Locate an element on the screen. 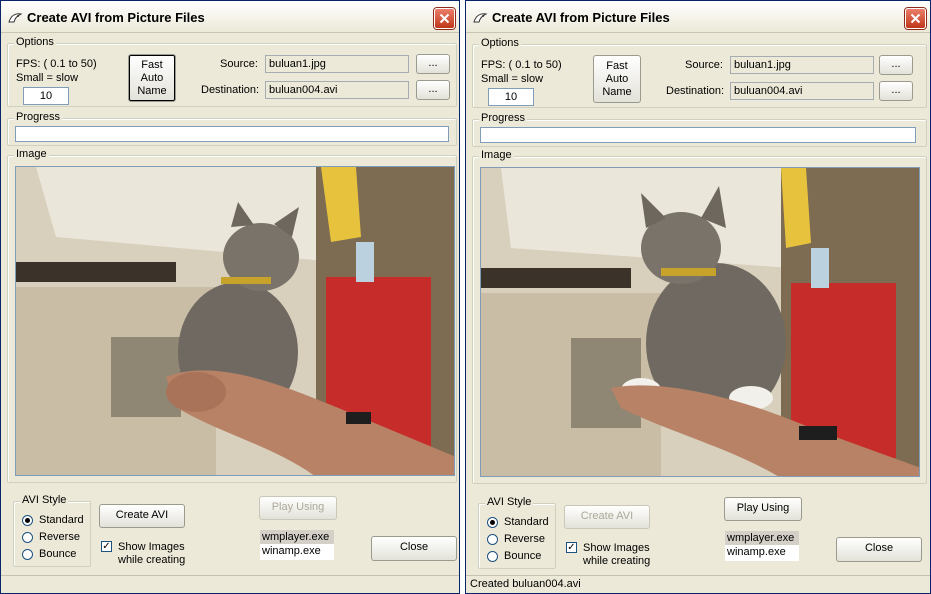 The width and height of the screenshot is (931, 594). status-bar: Created buluan004.avi is located at coordinates (698, 584).